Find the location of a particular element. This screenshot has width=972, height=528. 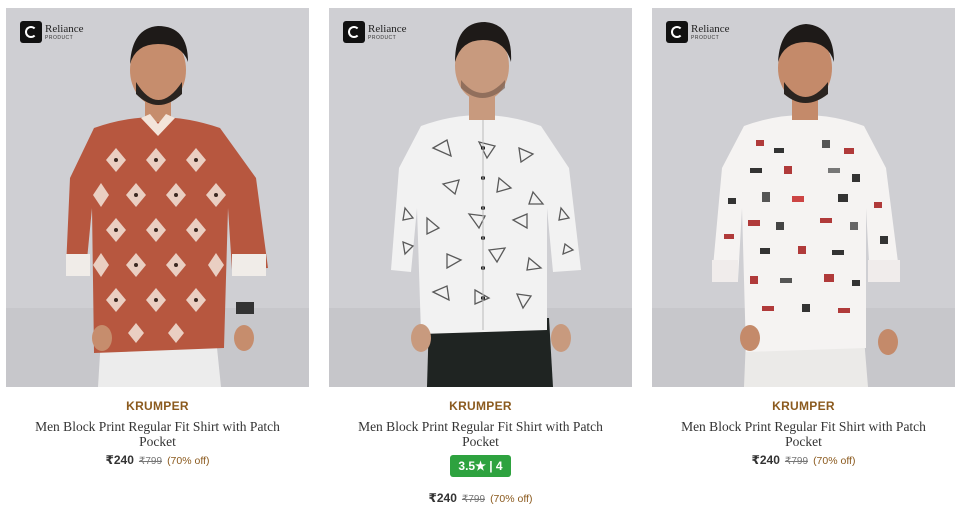

rating-badge: 3.5★ | 4 is located at coordinates (480, 466).